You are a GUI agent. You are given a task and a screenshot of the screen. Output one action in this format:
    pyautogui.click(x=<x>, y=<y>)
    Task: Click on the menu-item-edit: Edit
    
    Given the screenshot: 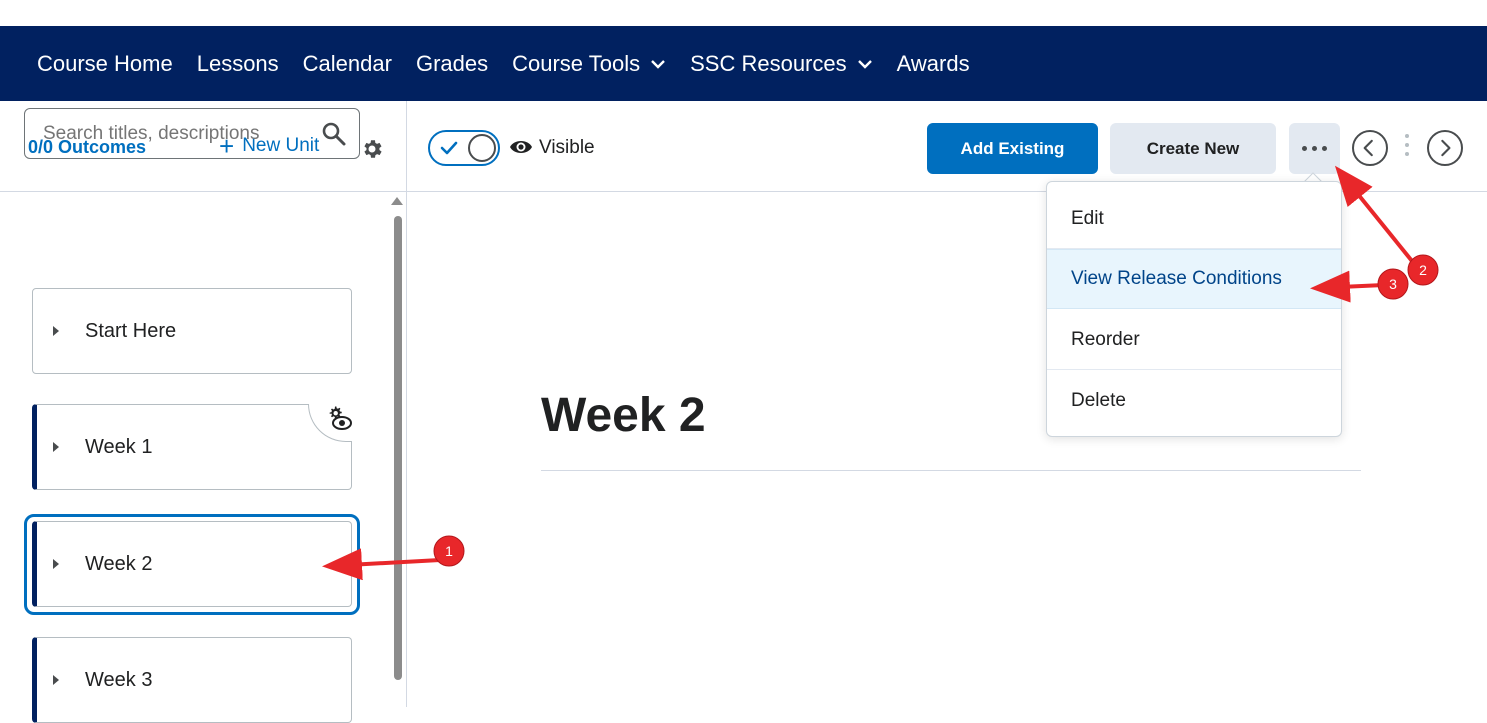 What is the action you would take?
    pyautogui.click(x=1194, y=219)
    